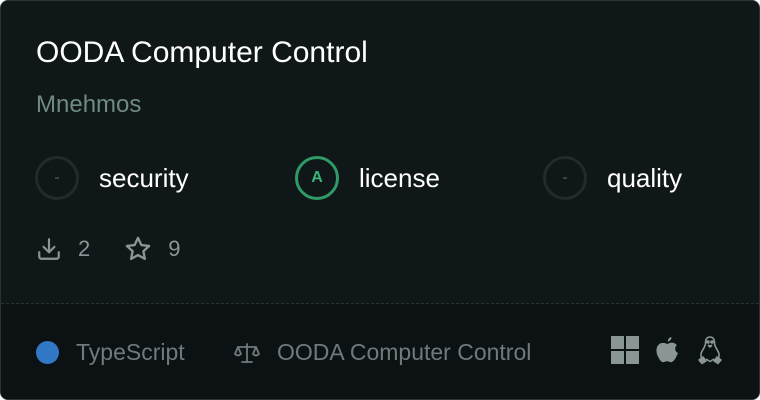  I want to click on stars-count: 9, so click(174, 248).